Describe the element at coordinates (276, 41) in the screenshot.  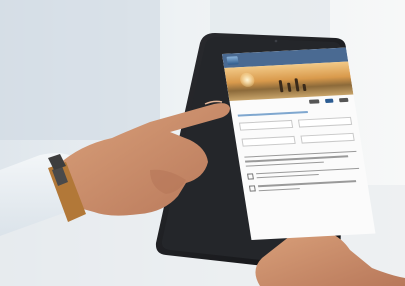
I see `camera-icon` at that location.